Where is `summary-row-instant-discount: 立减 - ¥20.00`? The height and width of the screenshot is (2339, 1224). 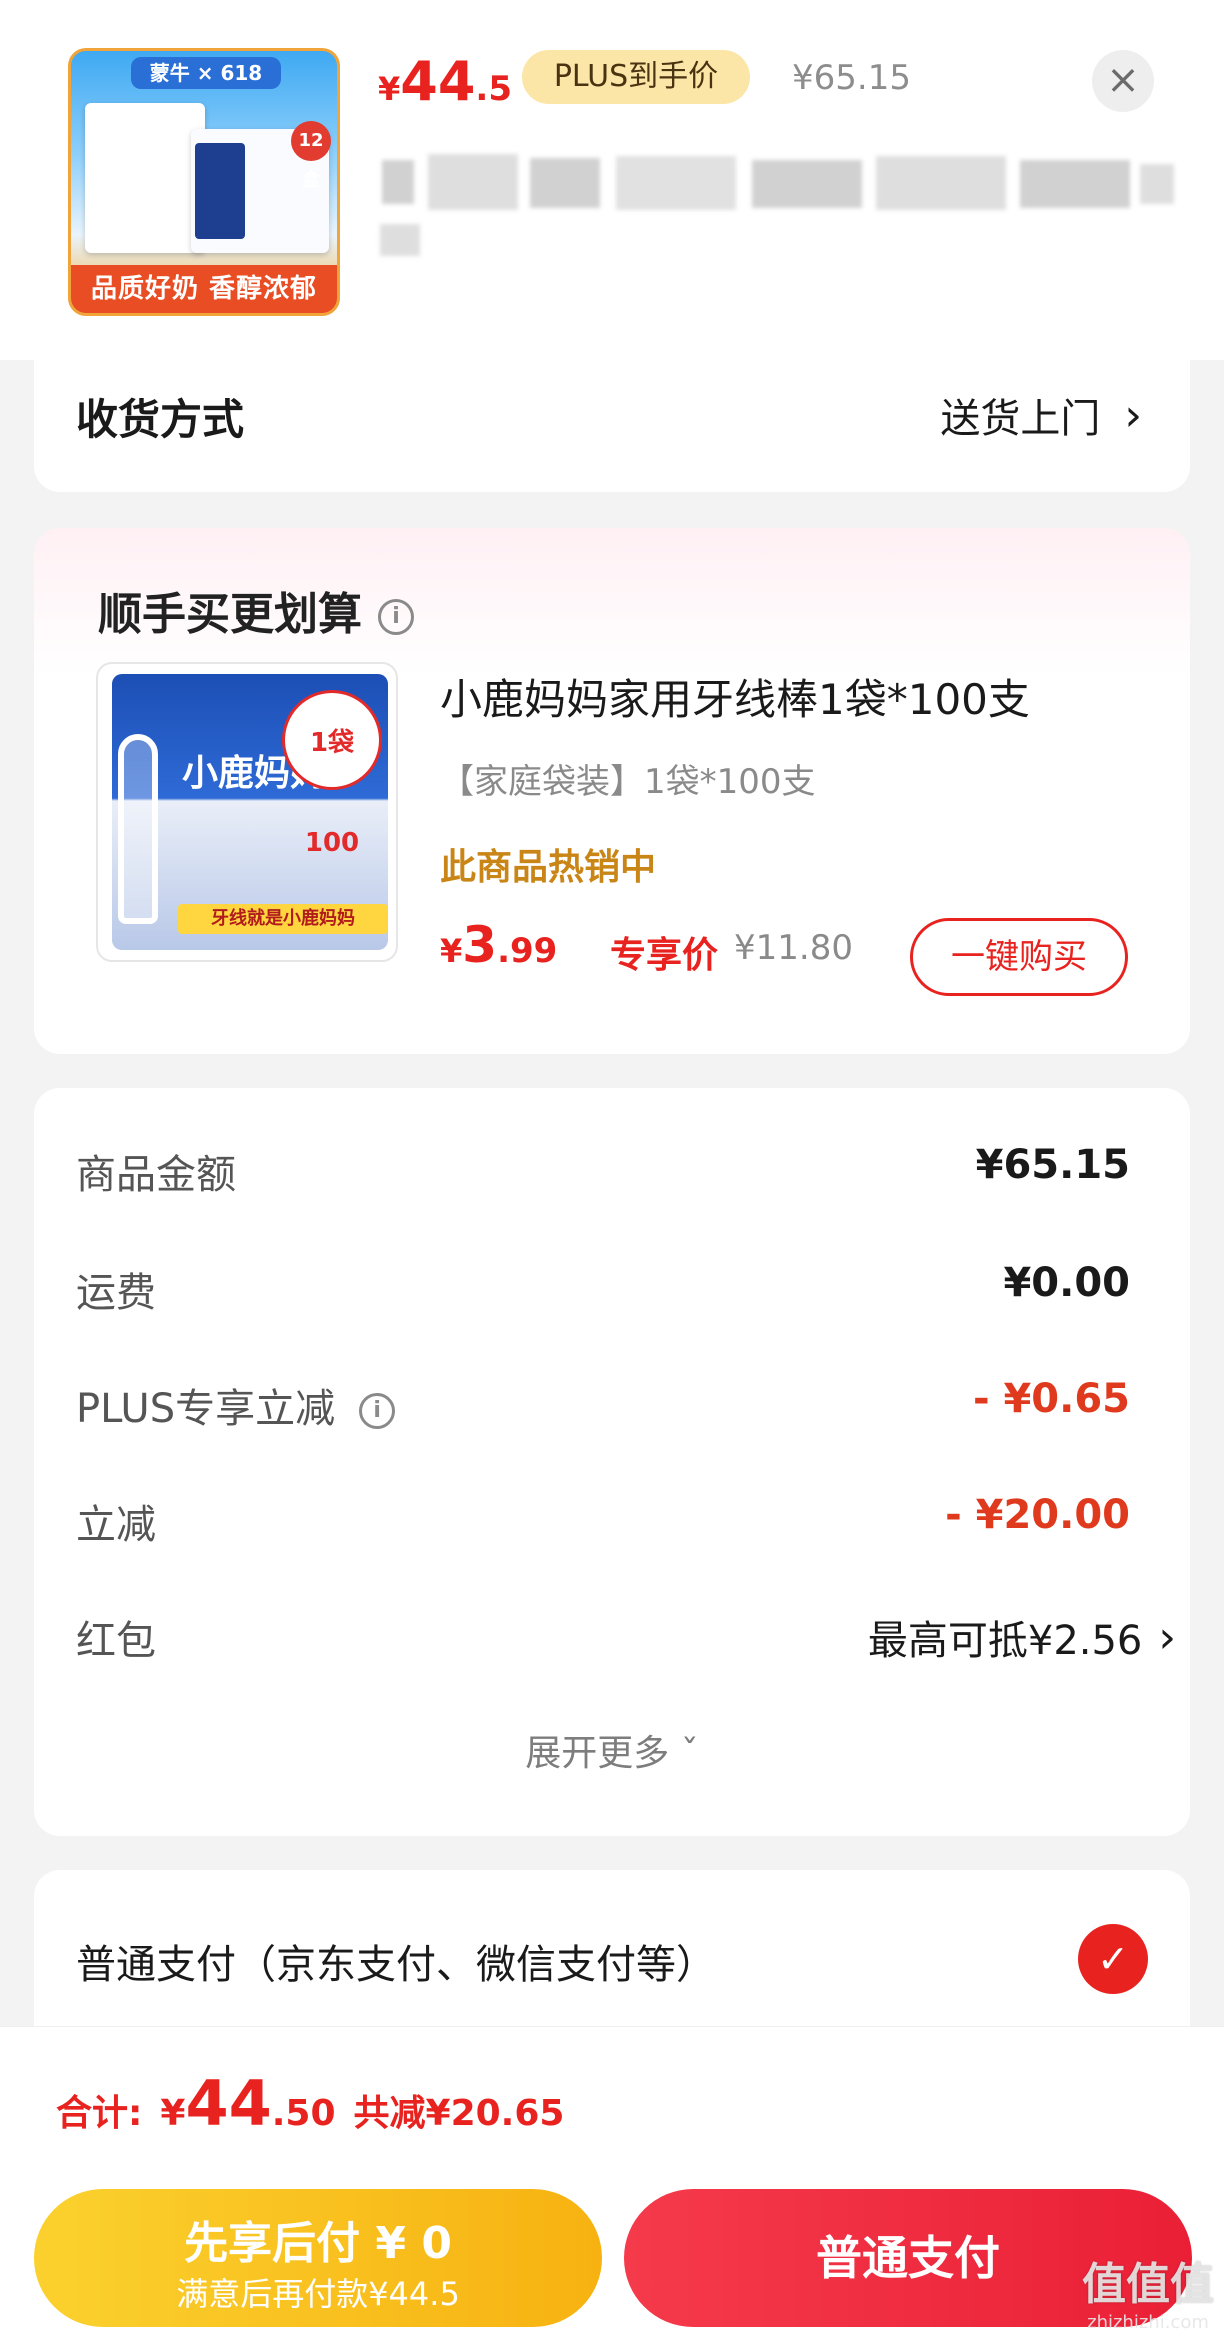 summary-row-instant-discount: 立减 - ¥20.00 is located at coordinates (603, 1522).